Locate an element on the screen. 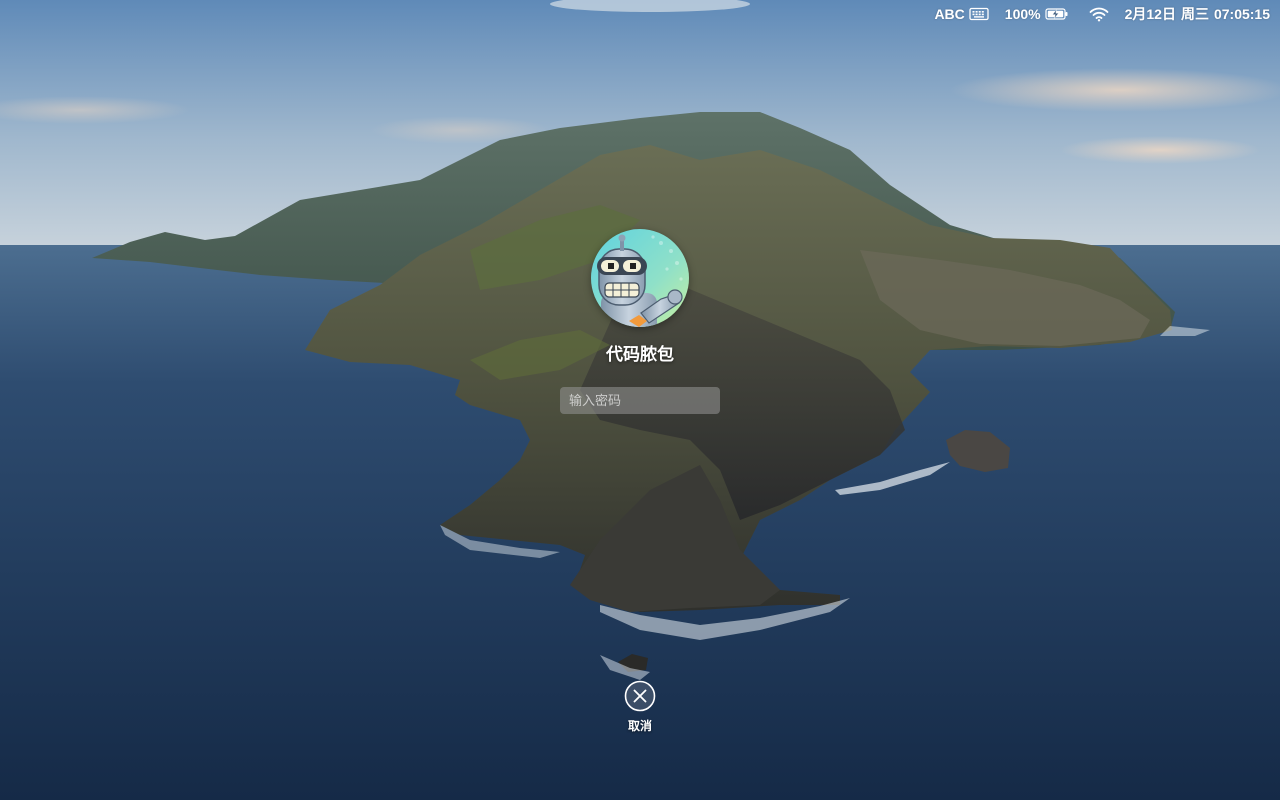  user-avatar is located at coordinates (640, 278).